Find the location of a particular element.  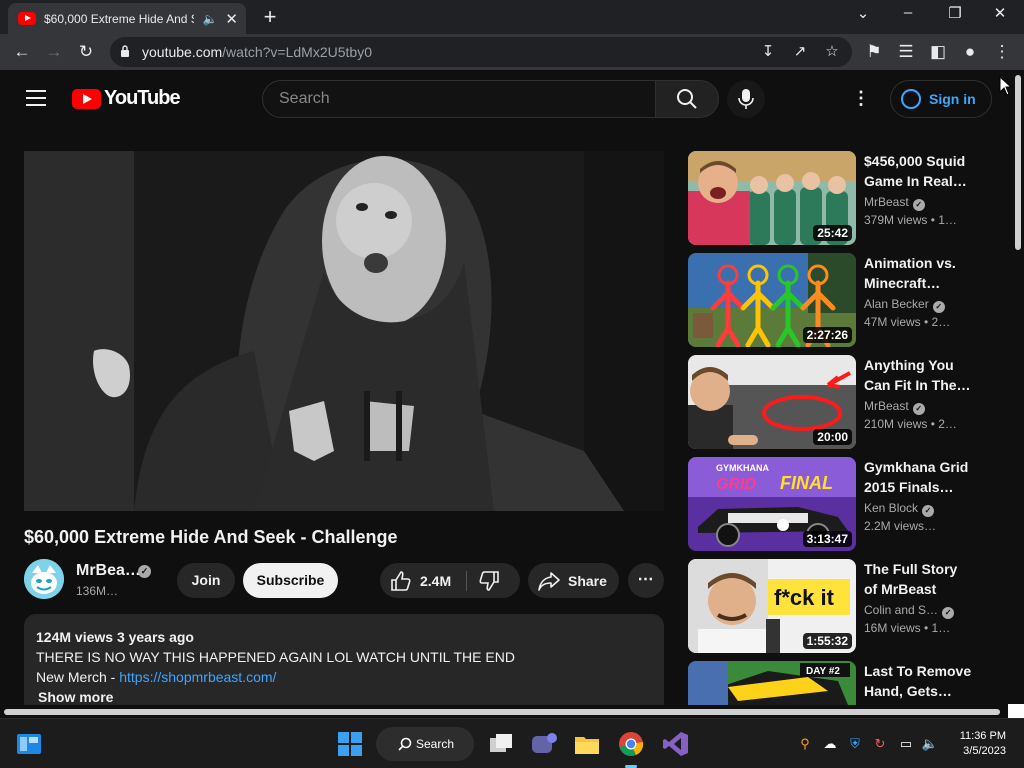

address-bar: youtube.com/watch?v=LdMx2U5tby0 ↧ ↗ ☆ is located at coordinates (481, 52).